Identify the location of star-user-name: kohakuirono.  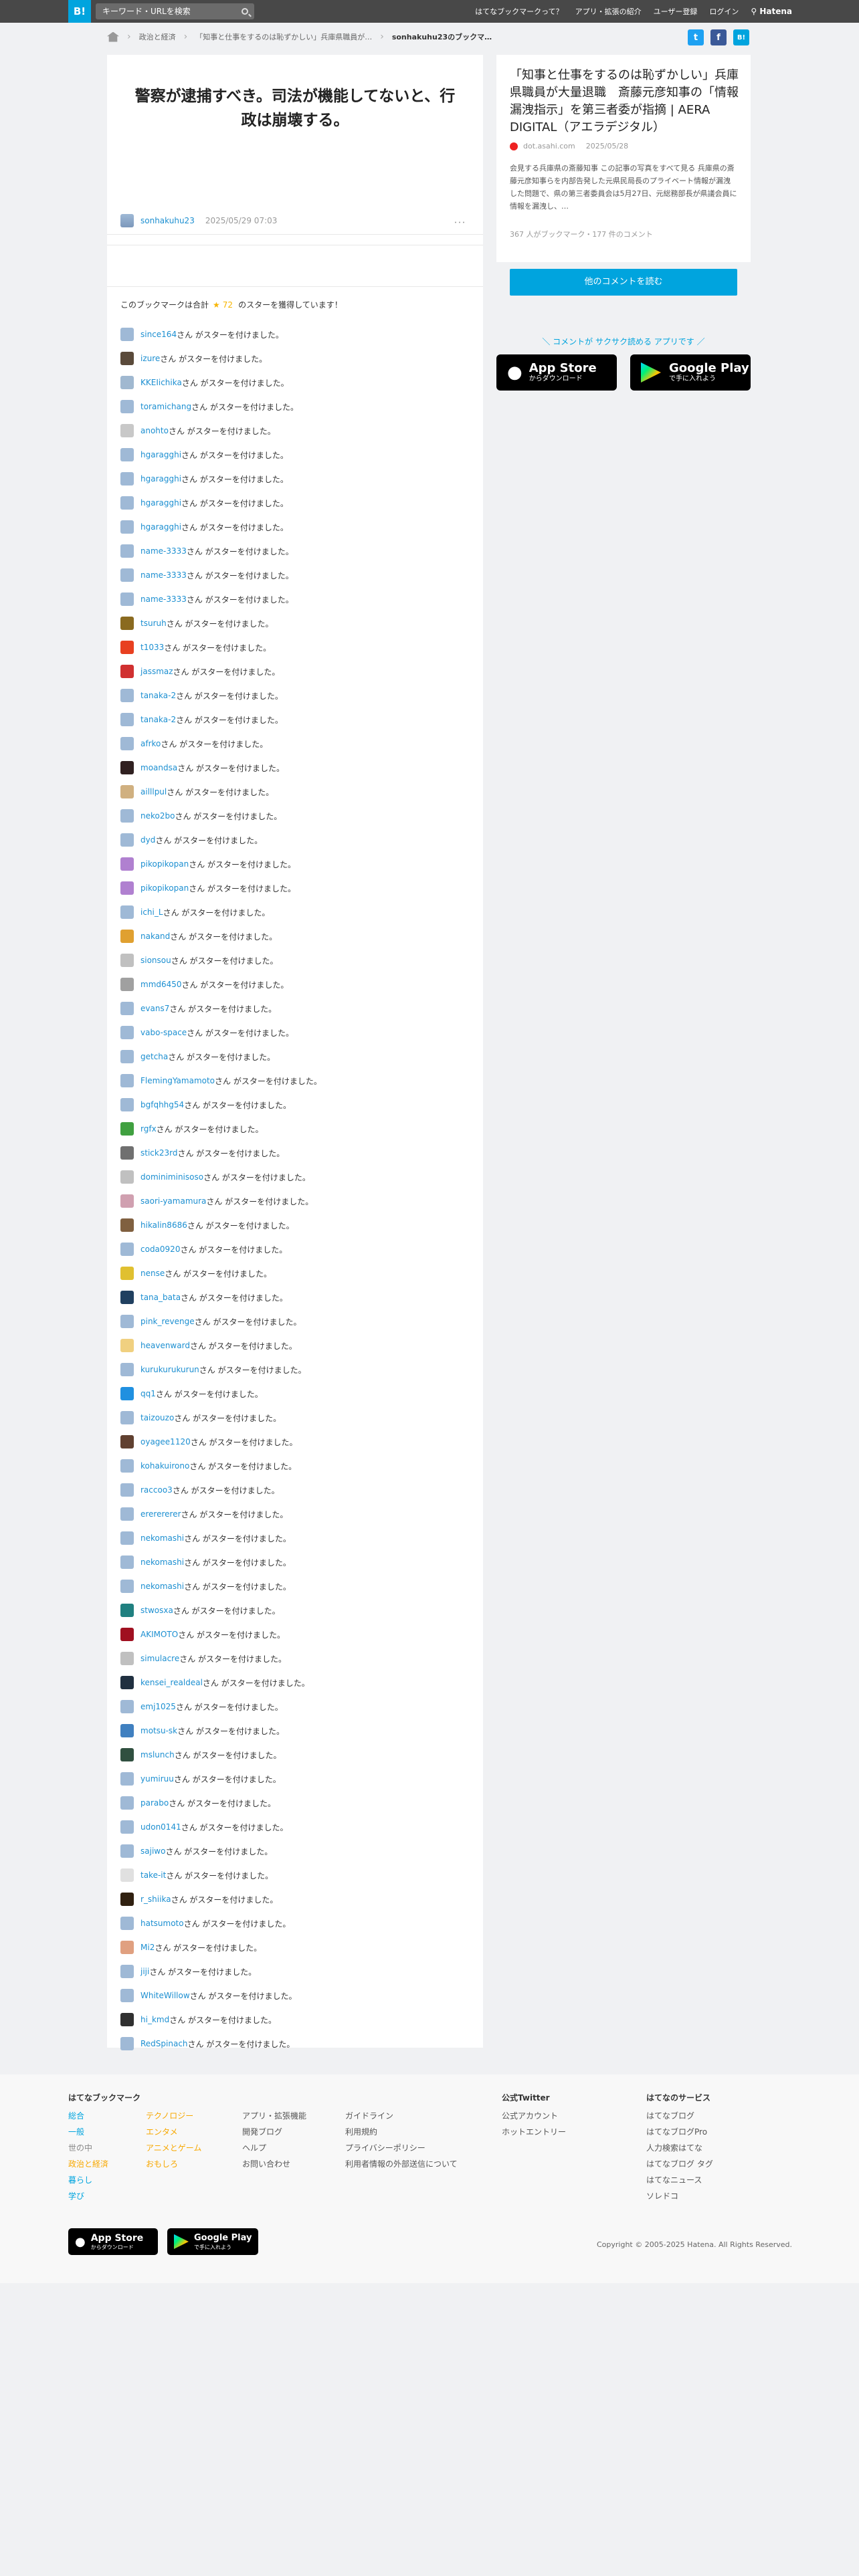
(164, 1466).